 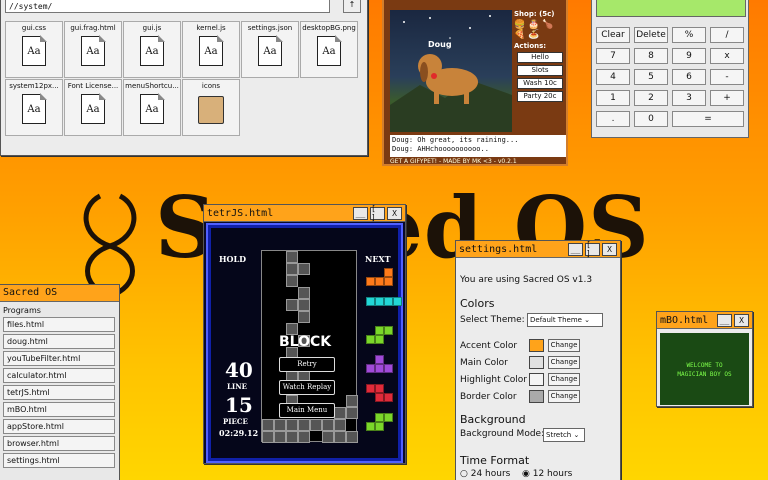 I want to click on opt-12: ◉ 12 hours, so click(x=547, y=474).